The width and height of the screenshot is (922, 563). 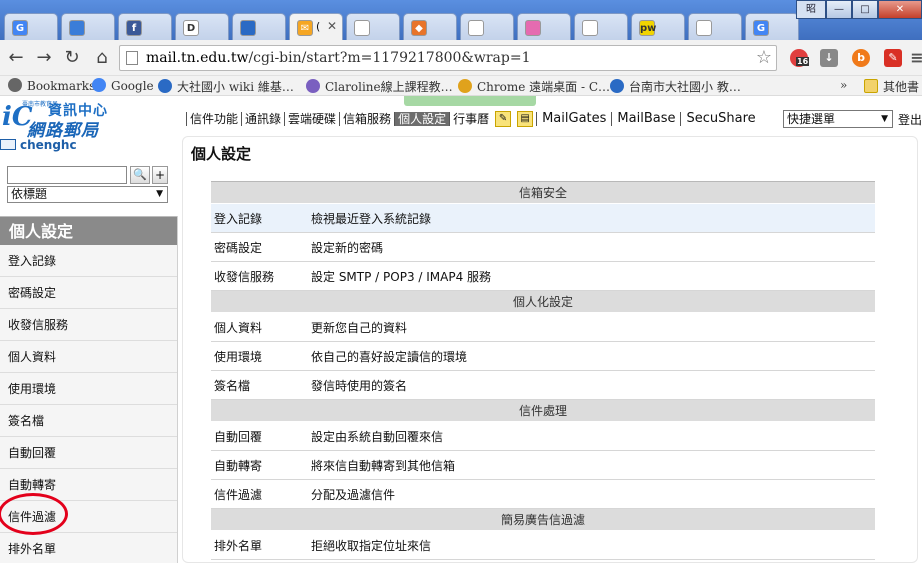 I want to click on nav-link: SecuShare, so click(x=720, y=119).